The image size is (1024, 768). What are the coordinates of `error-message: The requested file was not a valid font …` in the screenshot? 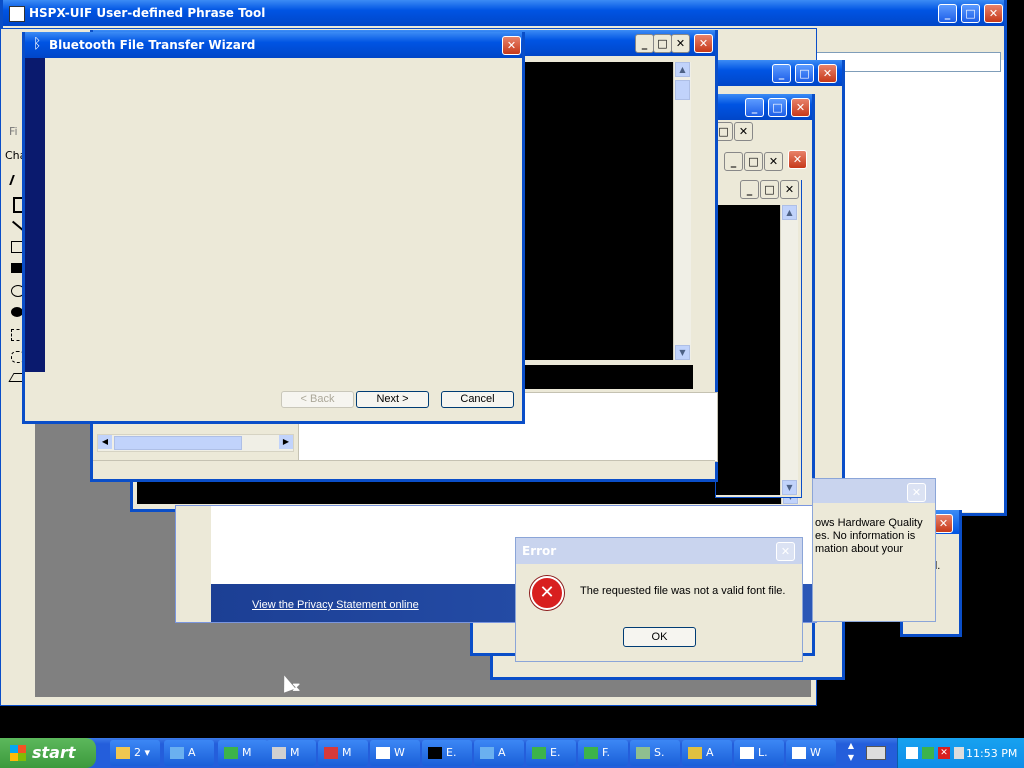 It's located at (683, 591).